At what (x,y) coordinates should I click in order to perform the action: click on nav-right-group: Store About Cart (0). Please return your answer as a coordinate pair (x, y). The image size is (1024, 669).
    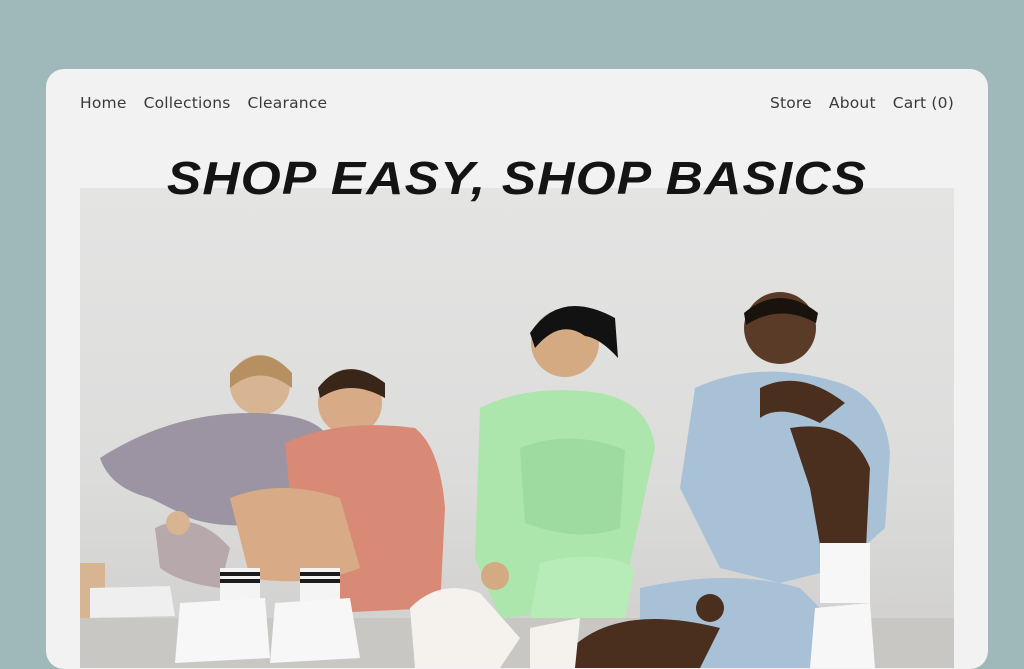
    Looking at the image, I should click on (862, 103).